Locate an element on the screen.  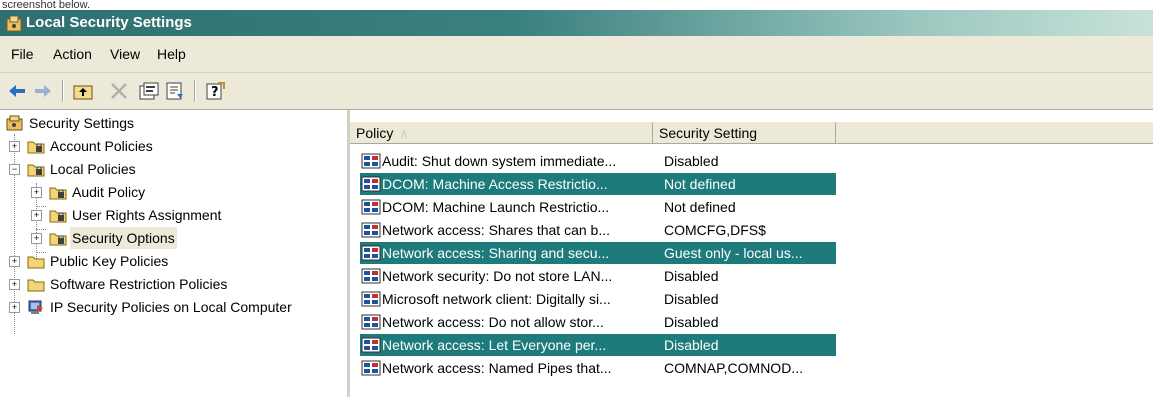
column-header-empty is located at coordinates (994, 133).